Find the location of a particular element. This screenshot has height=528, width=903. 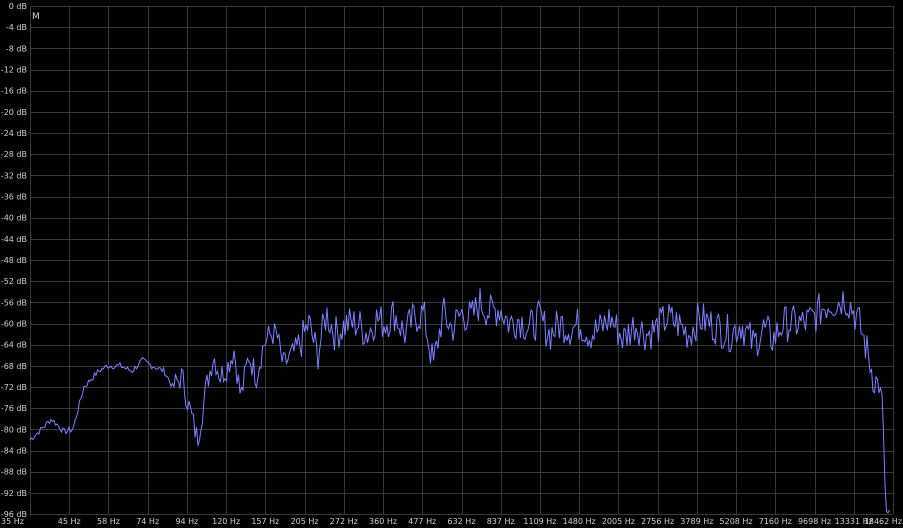

y-tick-label: -16 dB is located at coordinates (14, 91).